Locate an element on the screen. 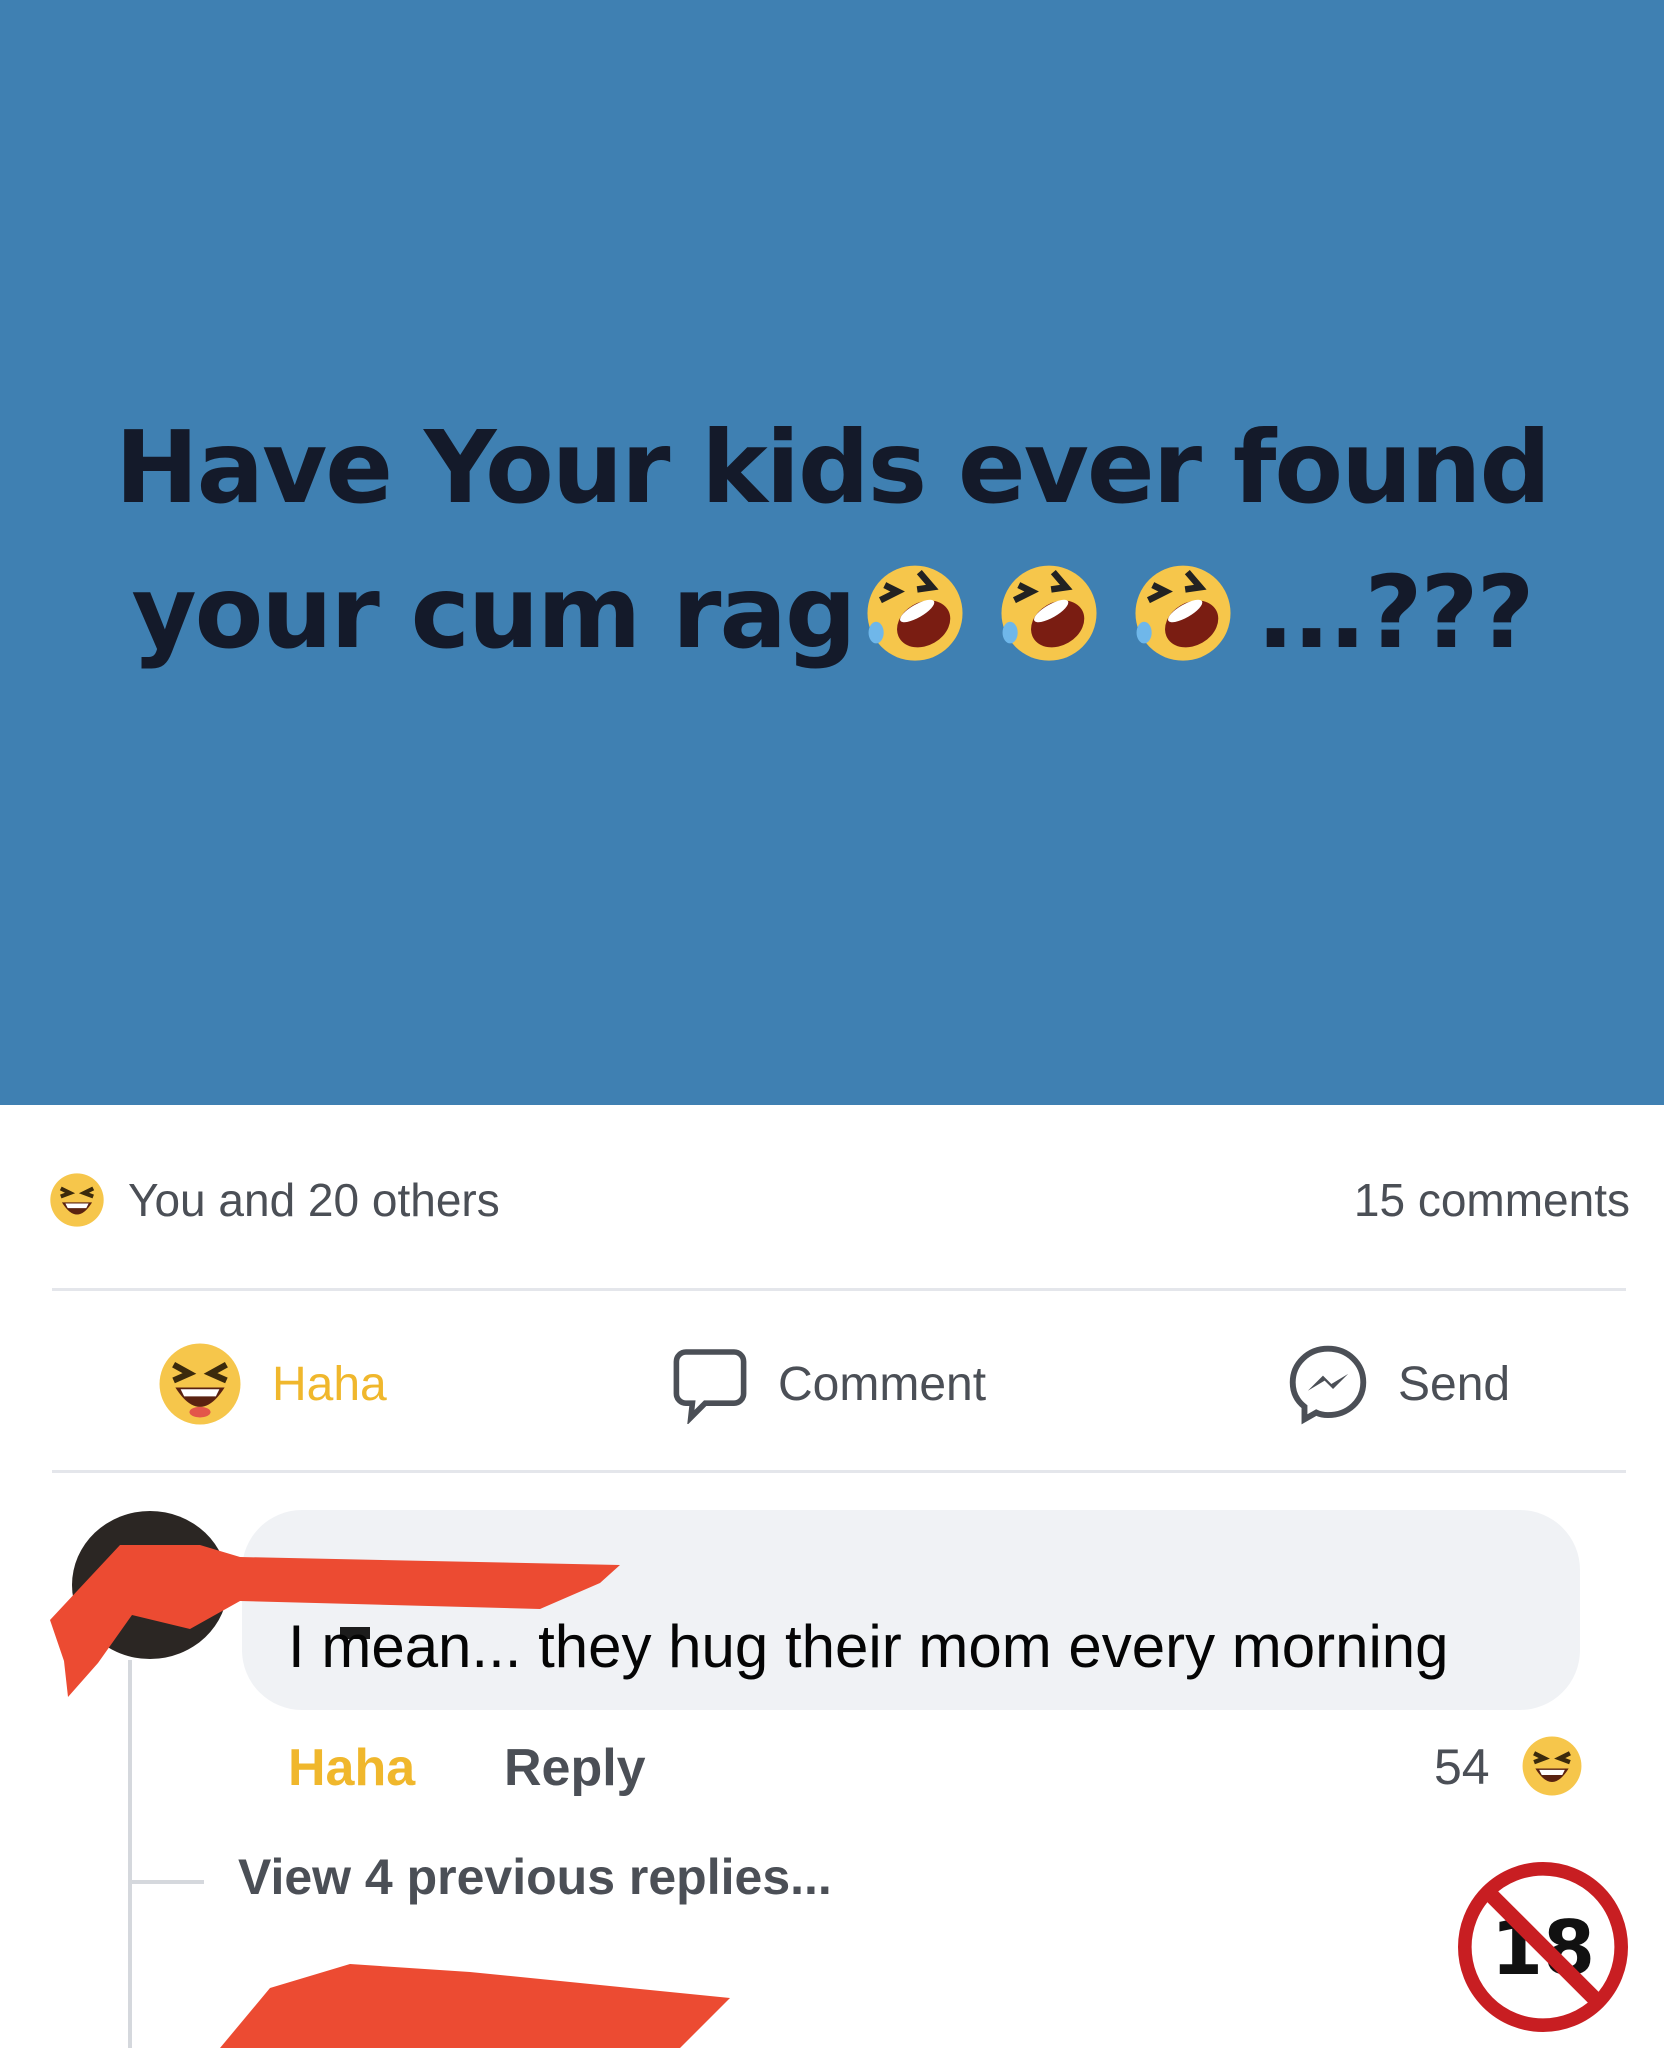 The image size is (1664, 2048). comment-reaction-count: 54 is located at coordinates (1462, 1767).